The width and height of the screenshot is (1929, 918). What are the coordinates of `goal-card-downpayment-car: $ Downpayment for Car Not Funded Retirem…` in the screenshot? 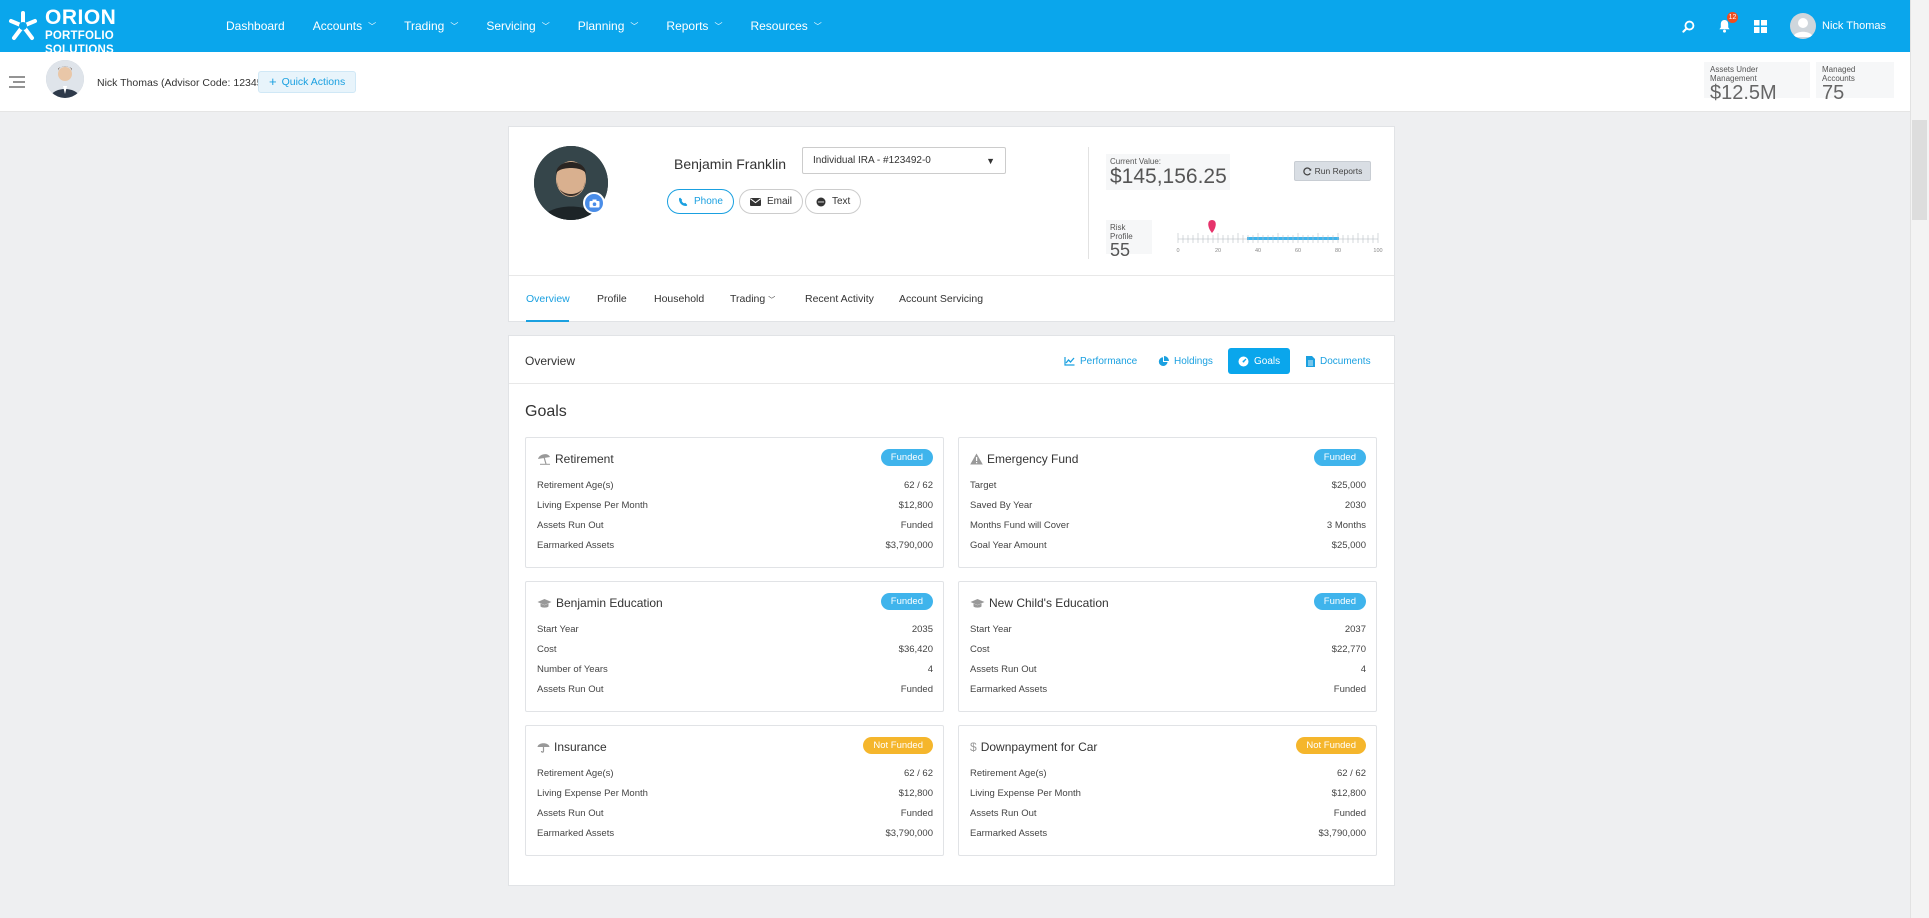 It's located at (1167, 790).